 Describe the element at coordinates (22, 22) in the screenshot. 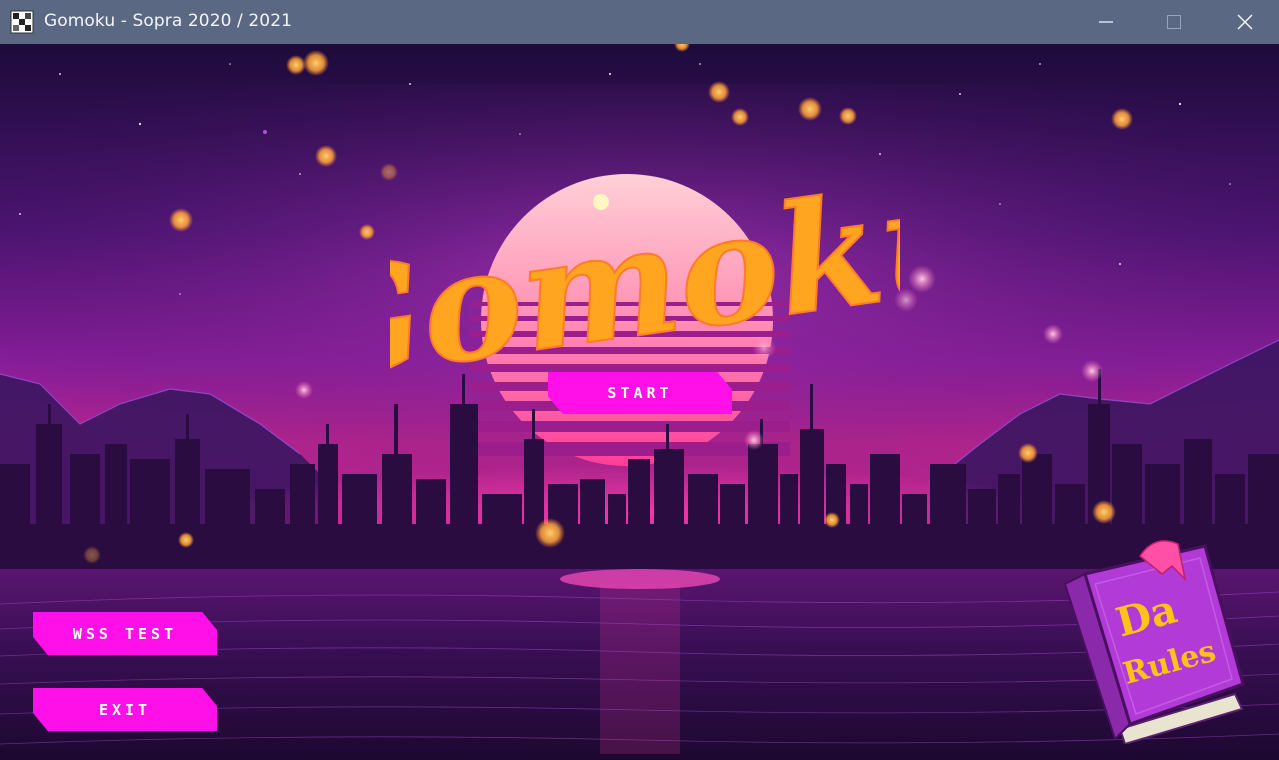

I see `app-icon` at that location.